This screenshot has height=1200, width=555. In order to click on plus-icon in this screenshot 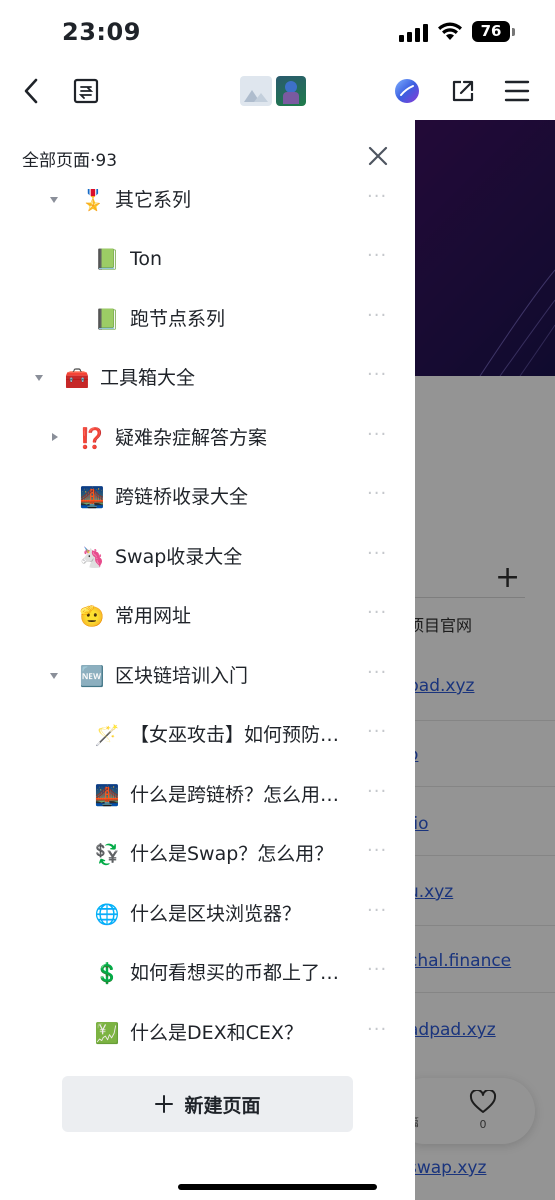, I will do `click(164, 1104)`.